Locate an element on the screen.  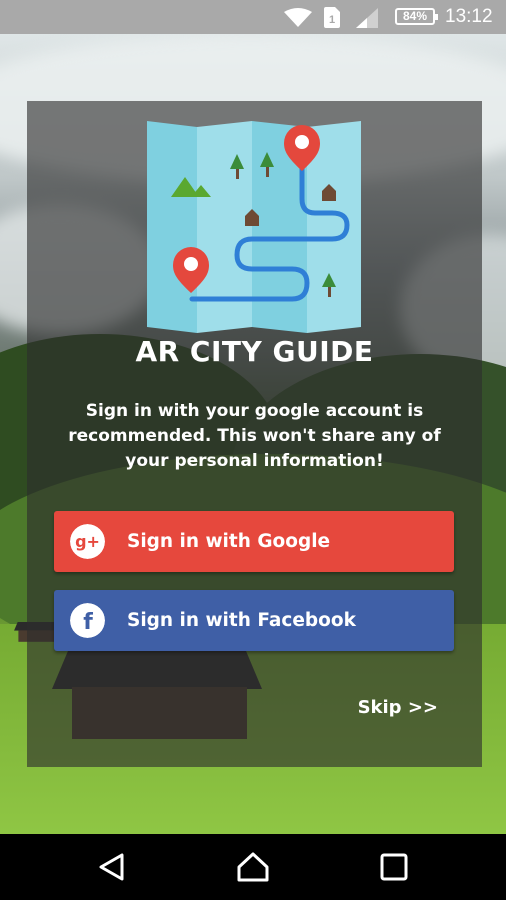
battery-icon: 84% is located at coordinates (416, 16).